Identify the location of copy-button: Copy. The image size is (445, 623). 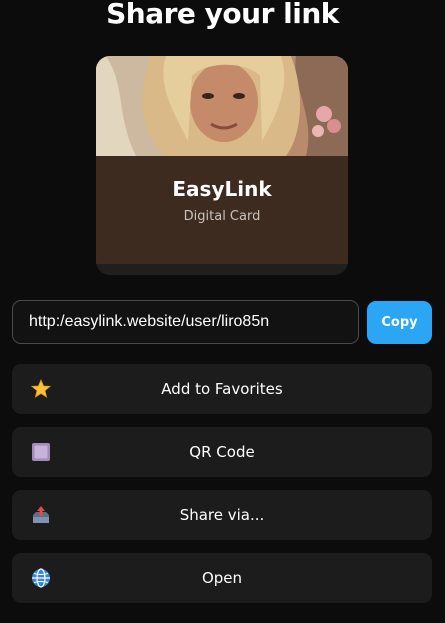
(399, 322).